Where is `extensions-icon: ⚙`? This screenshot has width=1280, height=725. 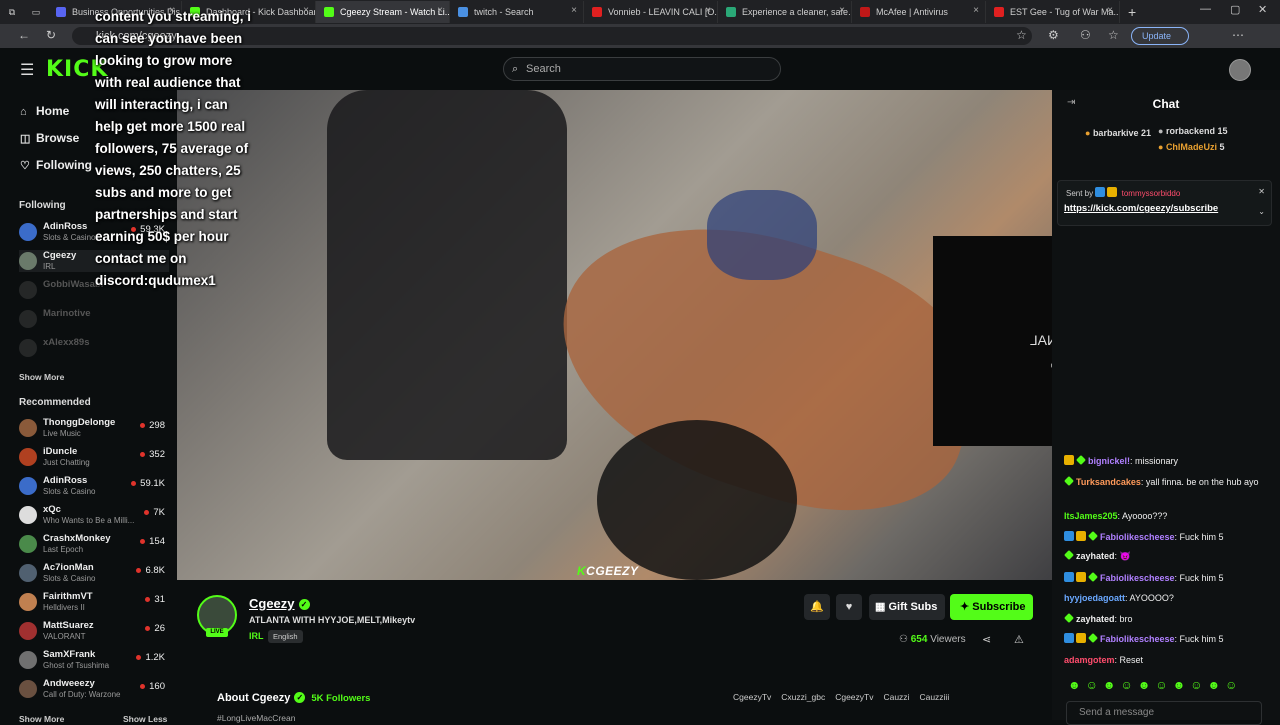
extensions-icon: ⚙ is located at coordinates (1053, 35).